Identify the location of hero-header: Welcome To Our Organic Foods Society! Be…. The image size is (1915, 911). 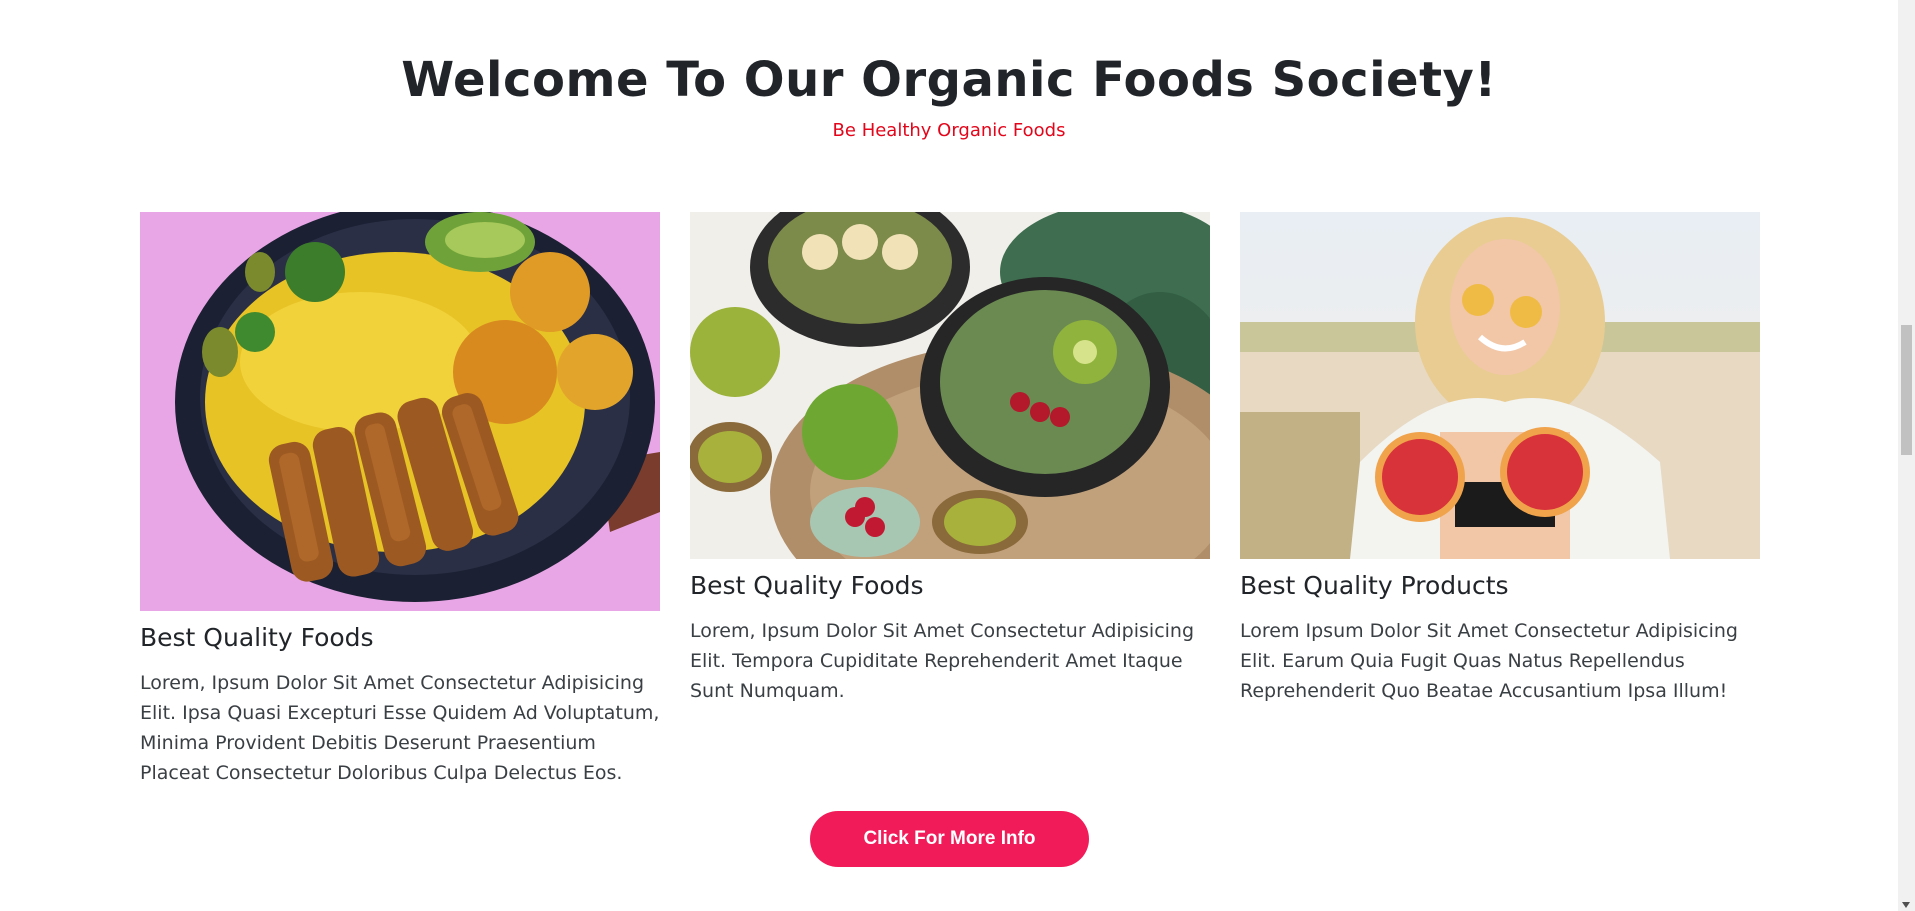
(949, 94).